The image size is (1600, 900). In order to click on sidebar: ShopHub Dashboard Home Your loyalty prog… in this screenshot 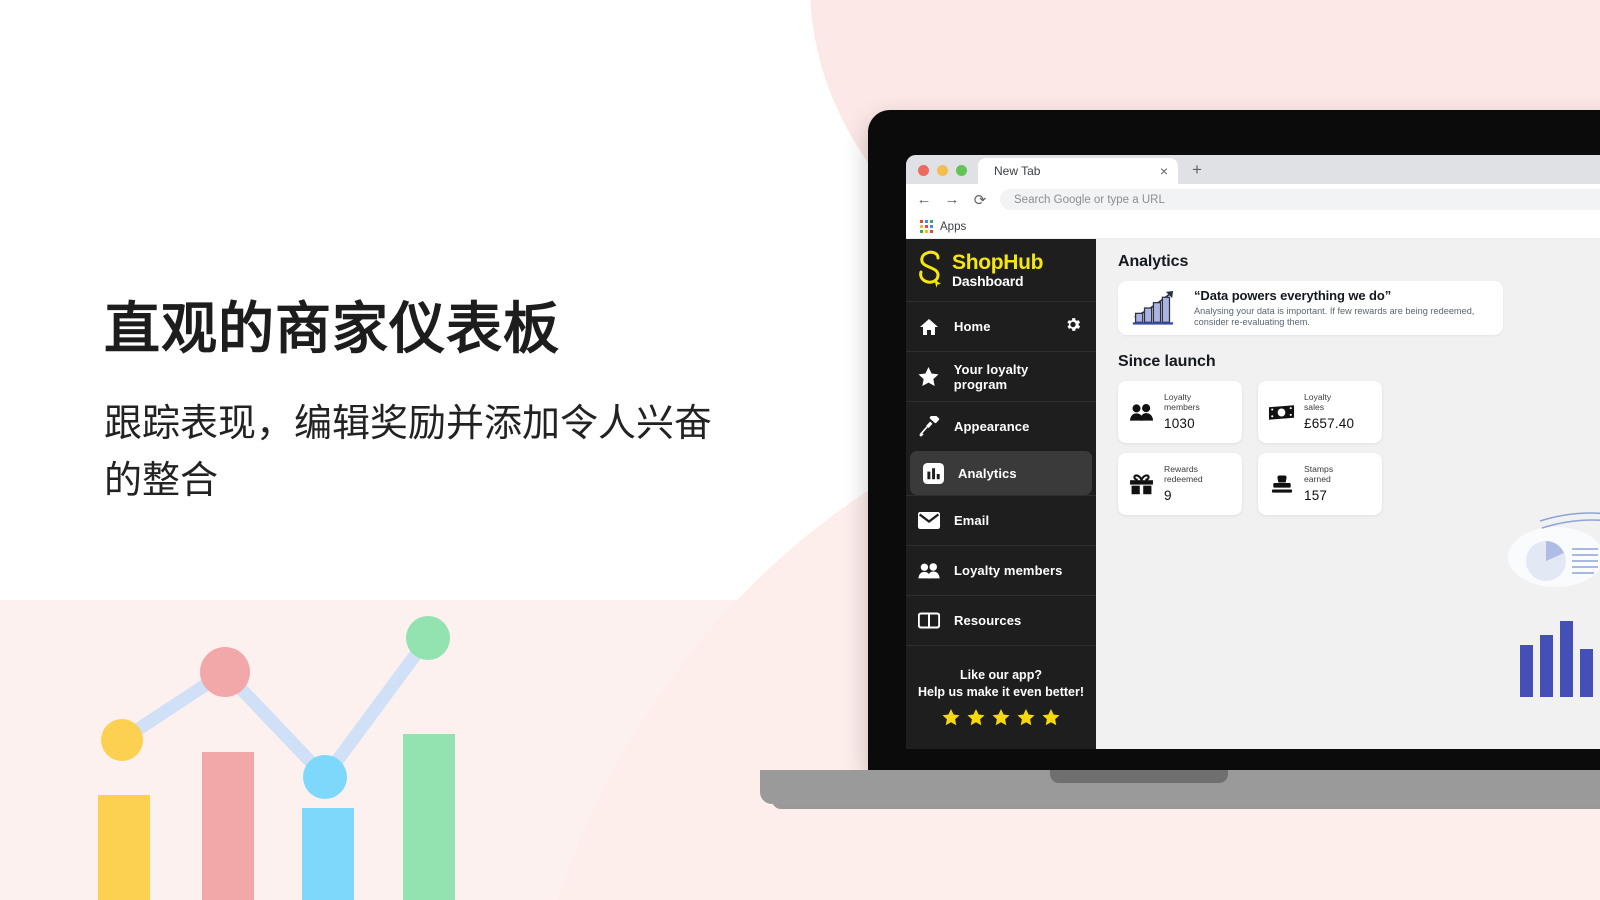, I will do `click(1001, 494)`.